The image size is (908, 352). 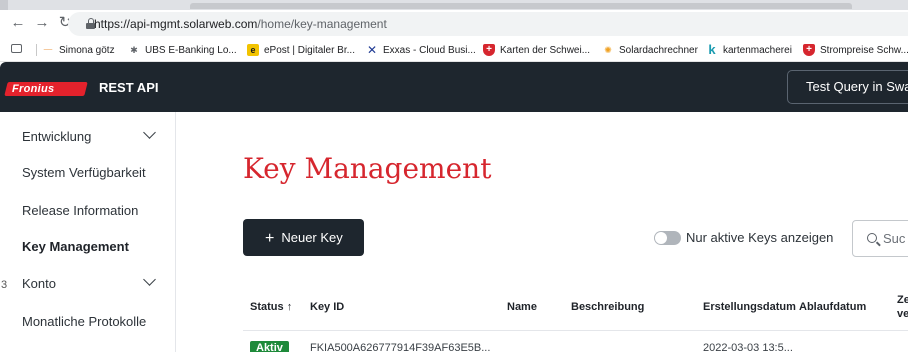 I want to click on bookmark-label: Simona götz, so click(x=87, y=50).